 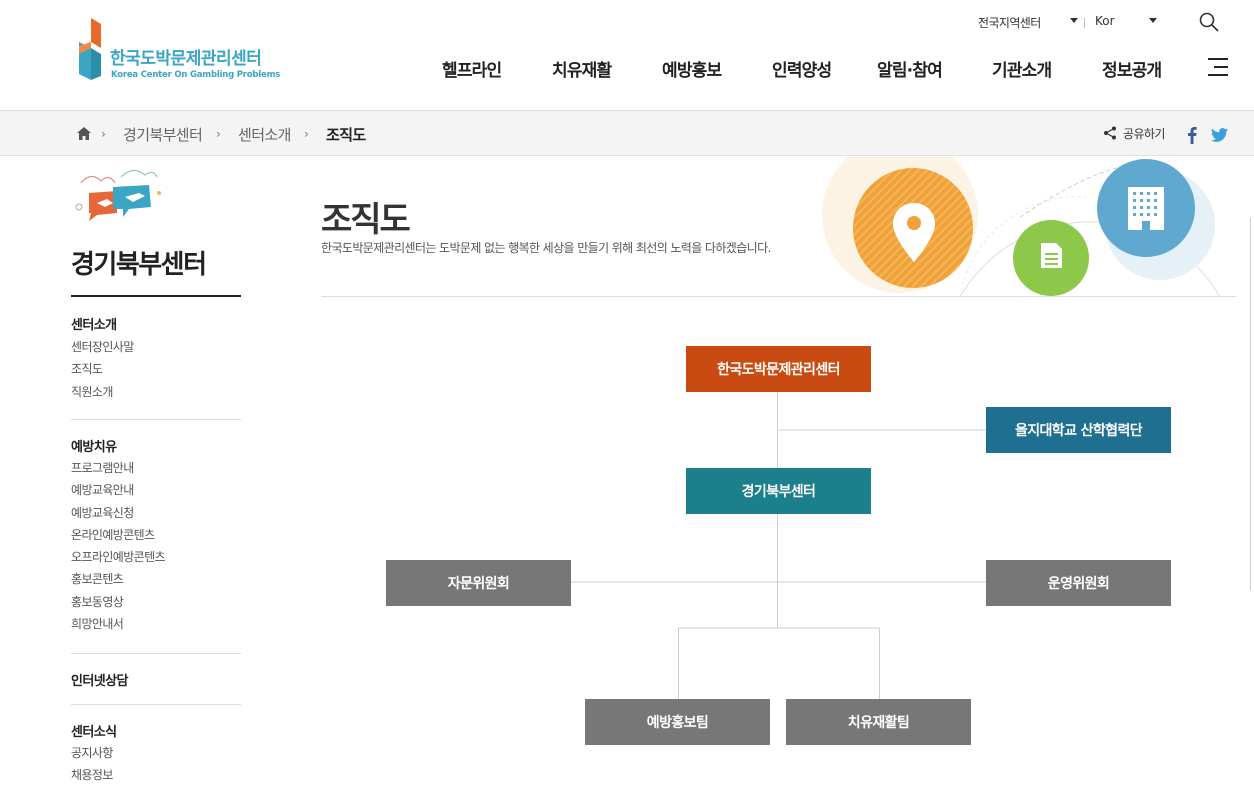 What do you see at coordinates (156, 730) in the screenshot?
I see `sidebar-group-title: 센터소식` at bounding box center [156, 730].